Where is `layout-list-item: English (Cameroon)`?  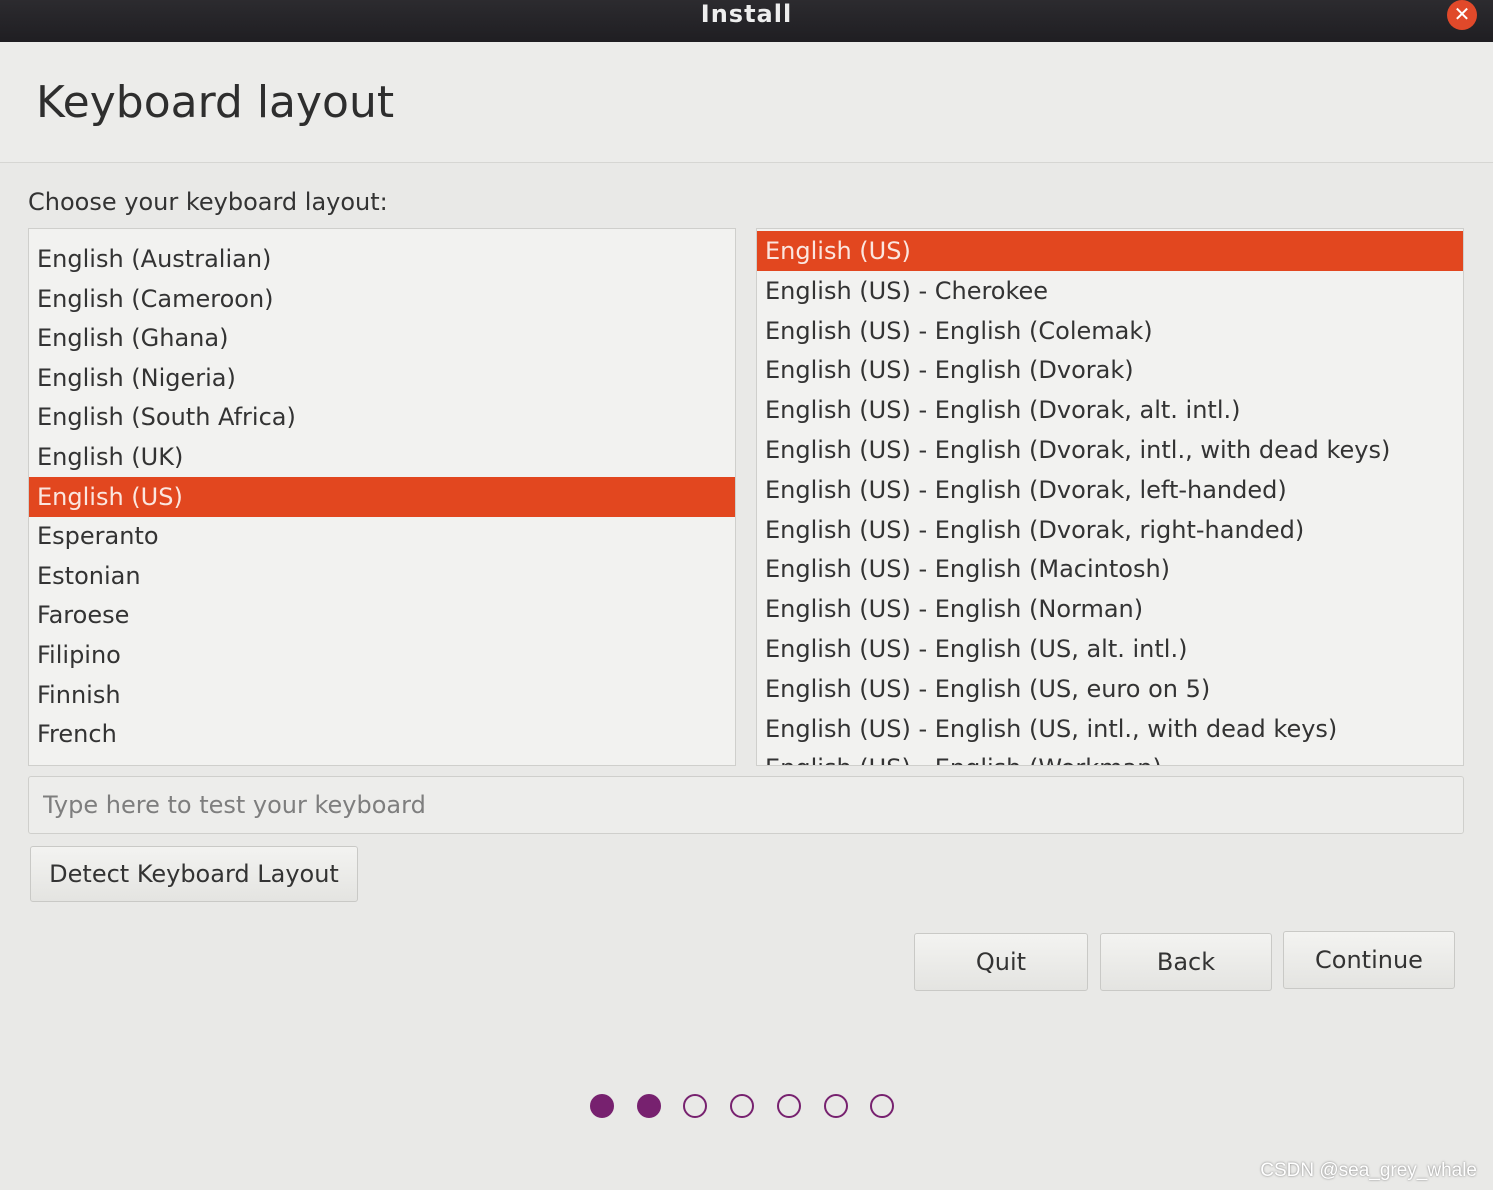 layout-list-item: English (Cameroon) is located at coordinates (382, 299).